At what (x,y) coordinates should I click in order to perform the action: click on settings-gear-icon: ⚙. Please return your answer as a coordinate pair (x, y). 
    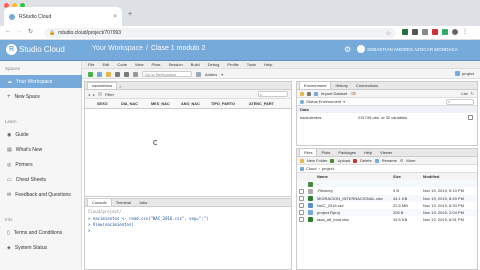
    Looking at the image, I should click on (347, 49).